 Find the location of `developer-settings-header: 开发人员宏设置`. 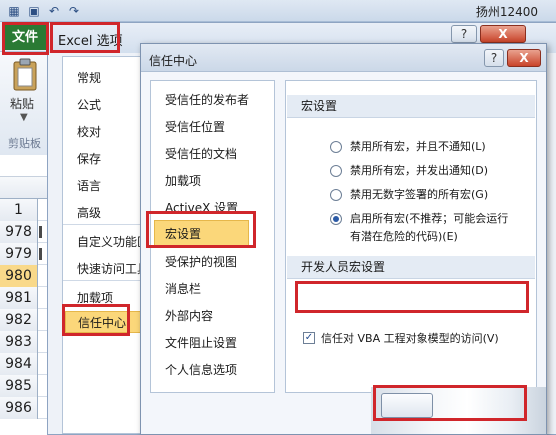

developer-settings-header: 开发人员宏设置 is located at coordinates (411, 267).